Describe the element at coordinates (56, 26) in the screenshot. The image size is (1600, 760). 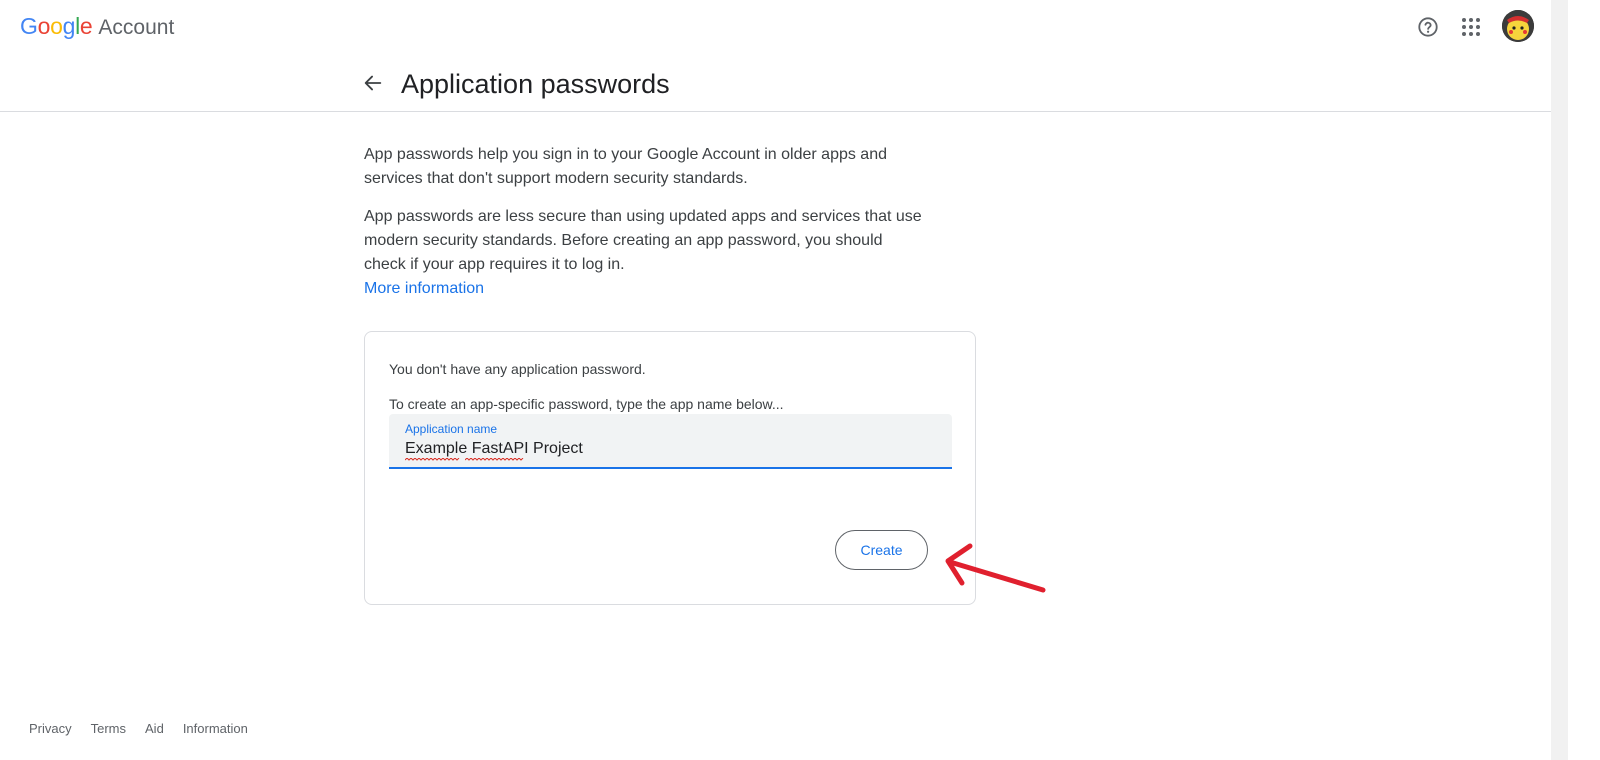
I see `google-wordmark: Google` at that location.